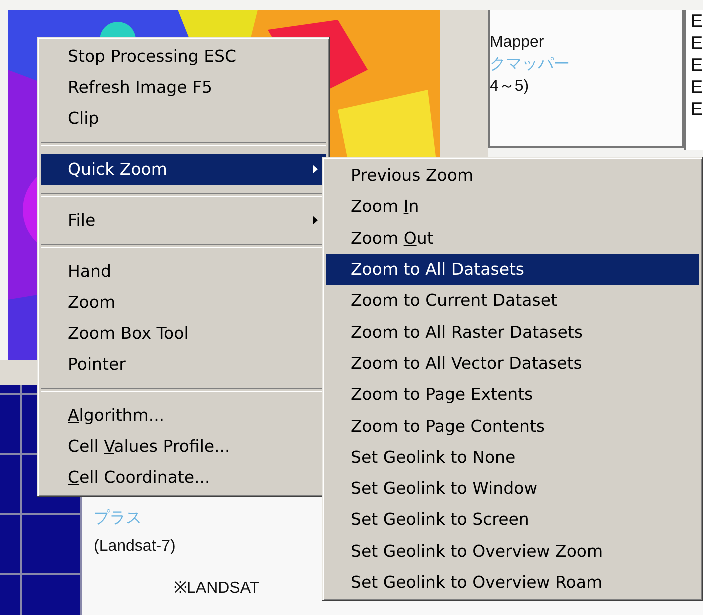  Describe the element at coordinates (530, 65) in the screenshot. I see `panel-text: クマッパー` at that location.